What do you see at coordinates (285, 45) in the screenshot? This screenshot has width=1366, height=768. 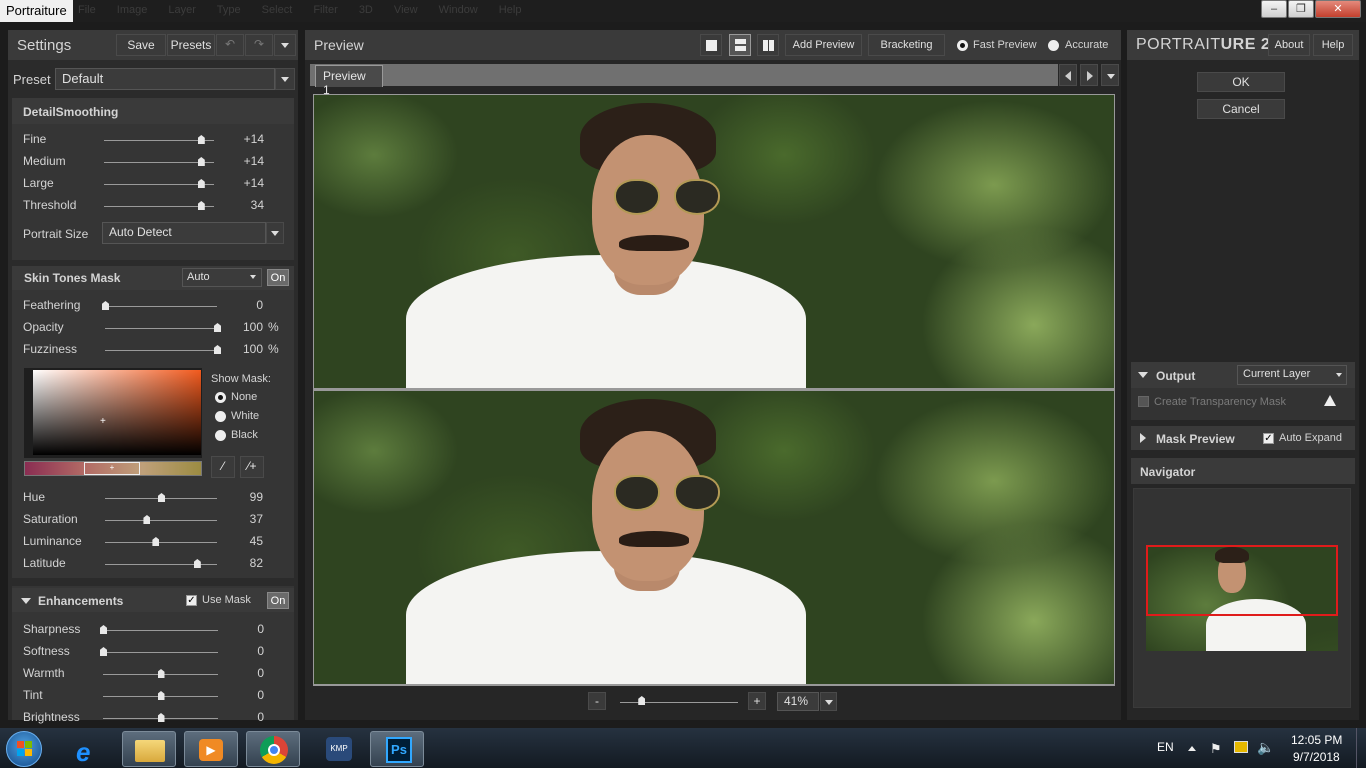 I see `settings-menu-chevron-icon` at bounding box center [285, 45].